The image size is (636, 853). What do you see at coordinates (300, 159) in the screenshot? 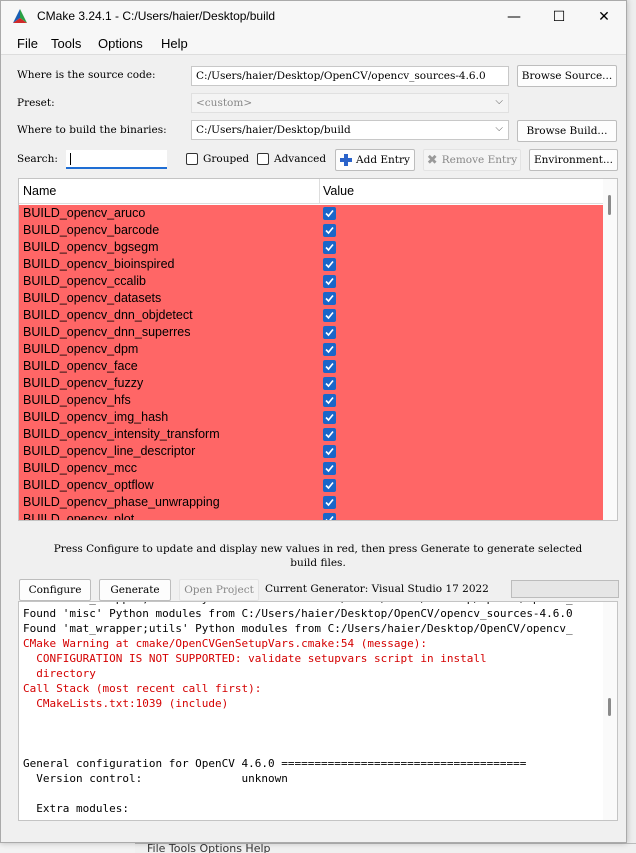
I see `advanced-label: Advanced` at bounding box center [300, 159].